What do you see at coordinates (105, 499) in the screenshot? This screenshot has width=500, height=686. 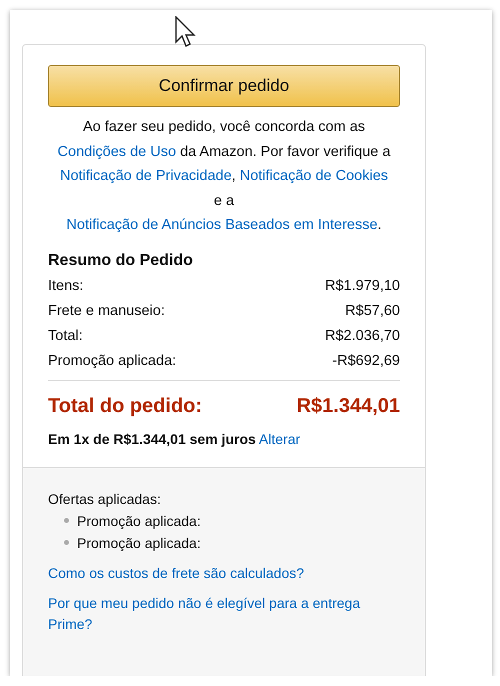 I see `offers-title: Ofertas aplicadas:` at bounding box center [105, 499].